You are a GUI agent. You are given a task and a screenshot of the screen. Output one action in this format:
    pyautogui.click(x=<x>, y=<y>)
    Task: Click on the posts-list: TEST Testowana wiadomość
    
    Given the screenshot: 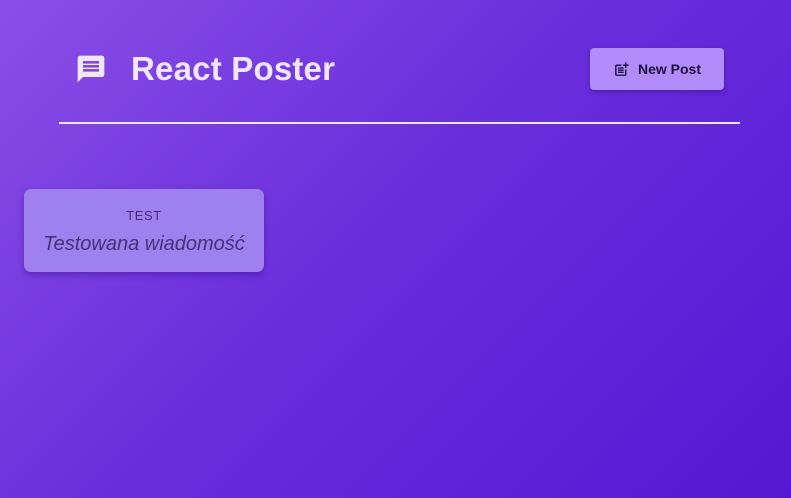 What is the action you would take?
    pyautogui.click(x=144, y=230)
    